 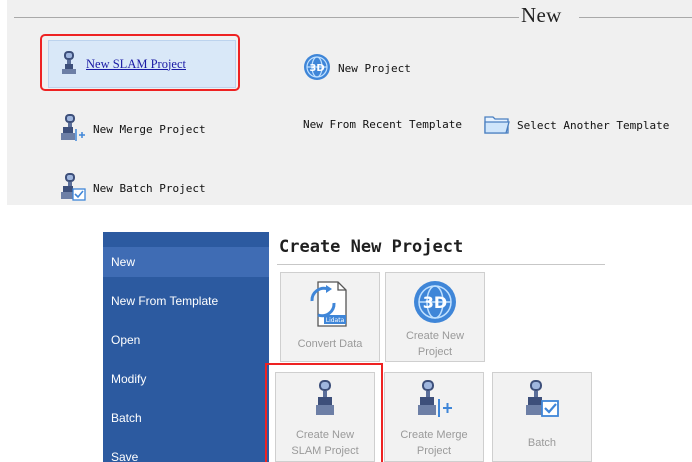 I want to click on sidebar-item-batch: Batch, so click(x=126, y=418).